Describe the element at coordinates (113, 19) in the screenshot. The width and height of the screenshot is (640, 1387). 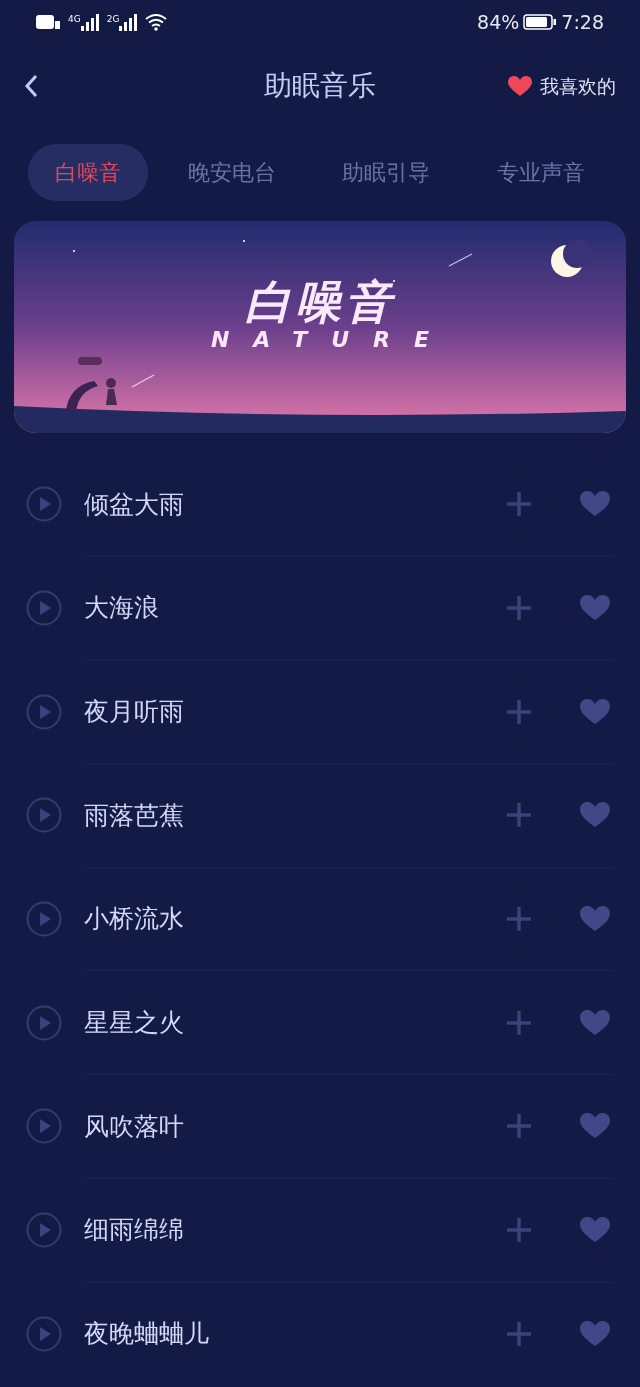
I see `network-label: 2G` at that location.